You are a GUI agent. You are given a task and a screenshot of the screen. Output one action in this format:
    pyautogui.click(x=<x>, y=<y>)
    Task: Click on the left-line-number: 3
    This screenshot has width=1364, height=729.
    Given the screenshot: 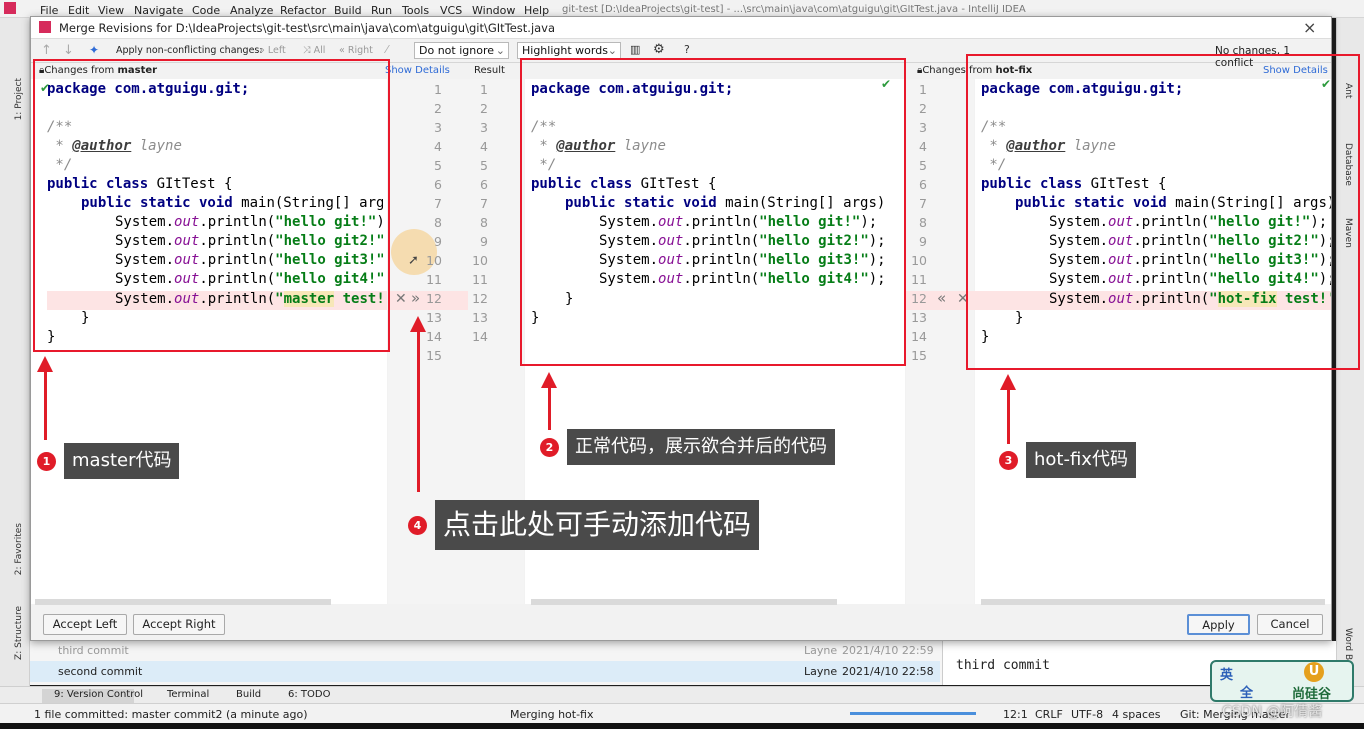 What is the action you would take?
    pyautogui.click(x=438, y=127)
    